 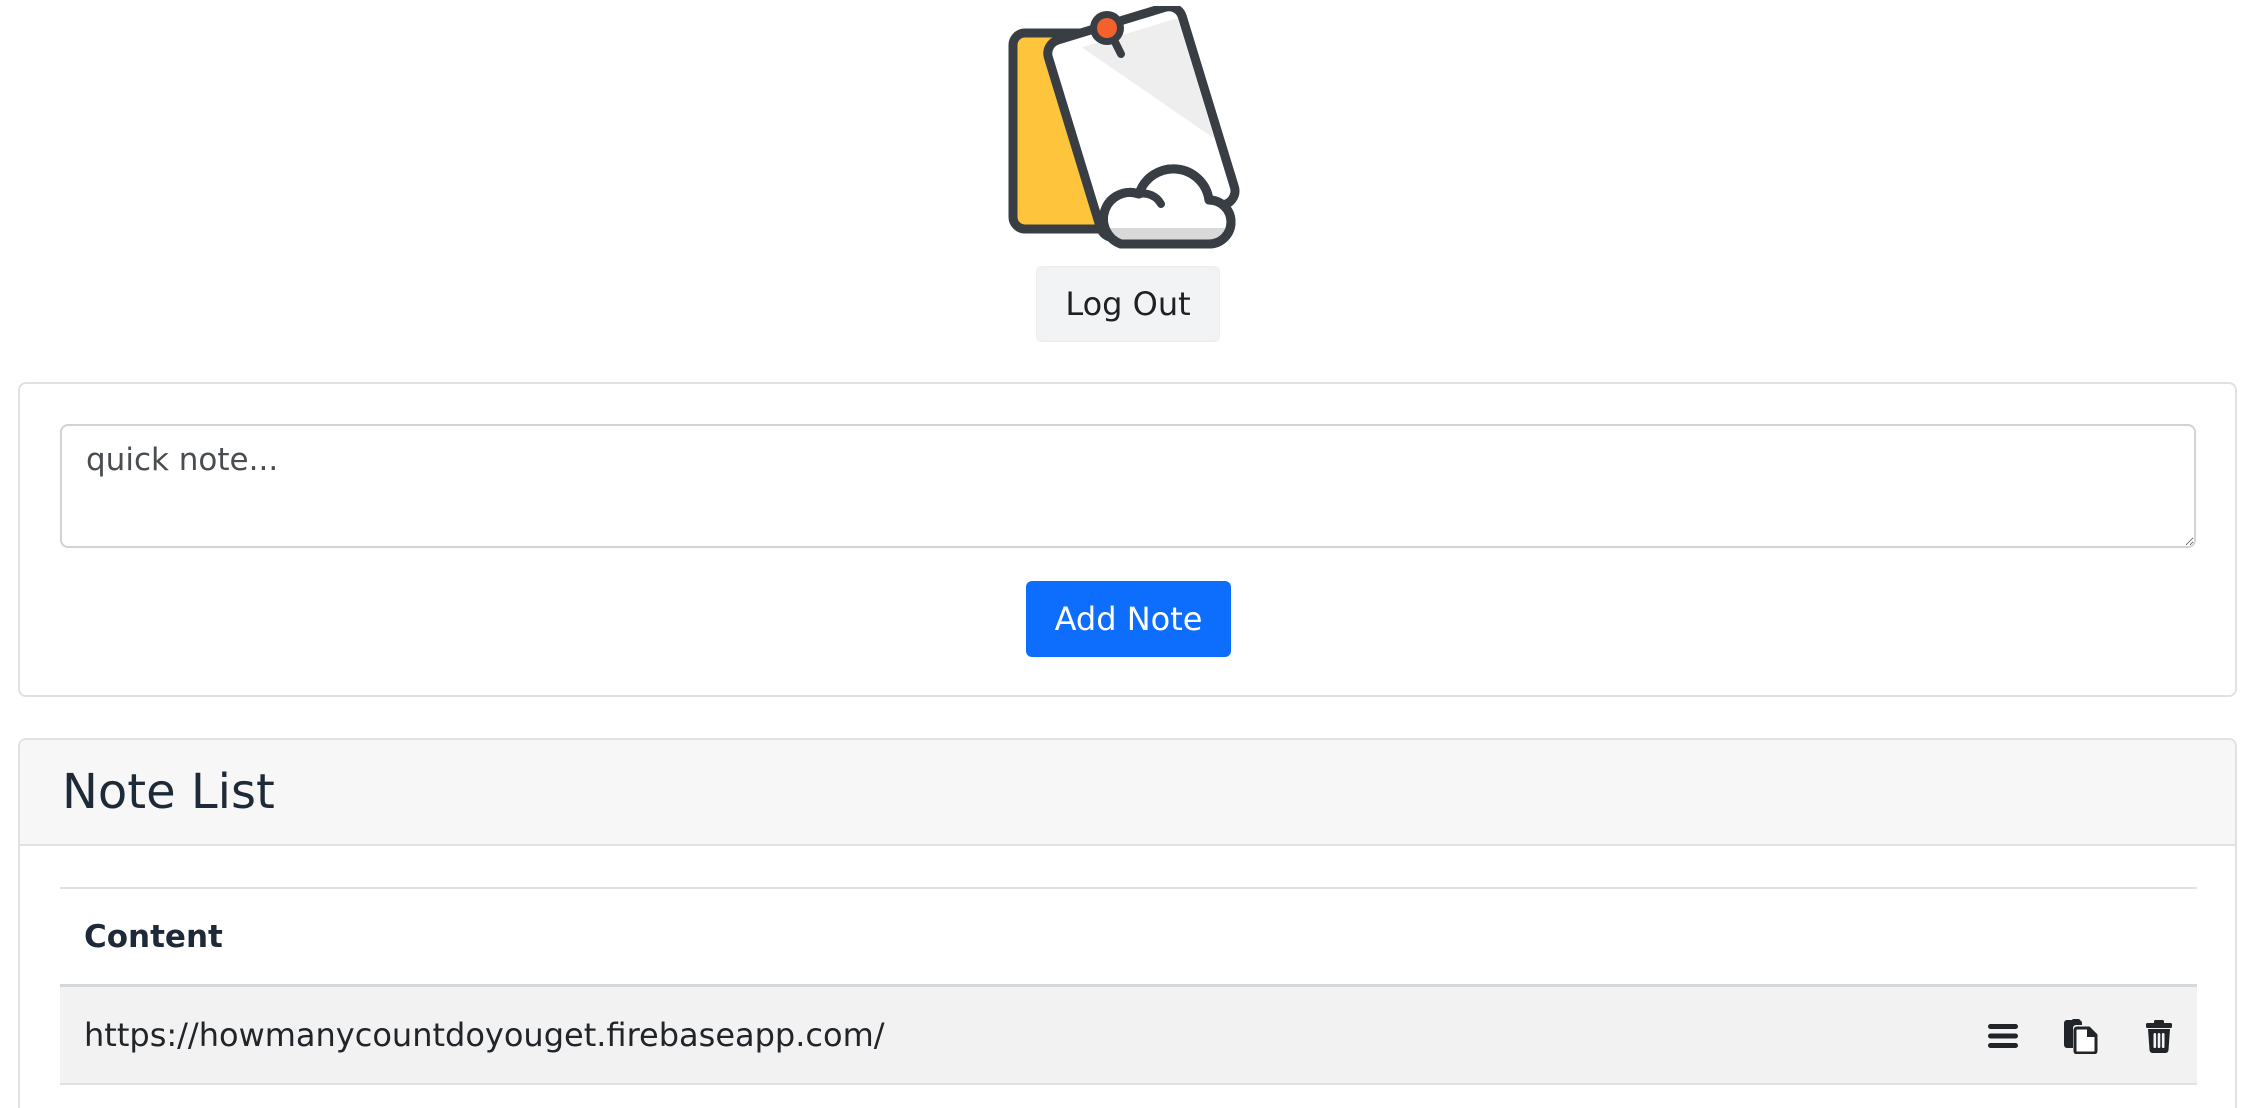 What do you see at coordinates (1128, 304) in the screenshot?
I see `logout-button: Log Out` at bounding box center [1128, 304].